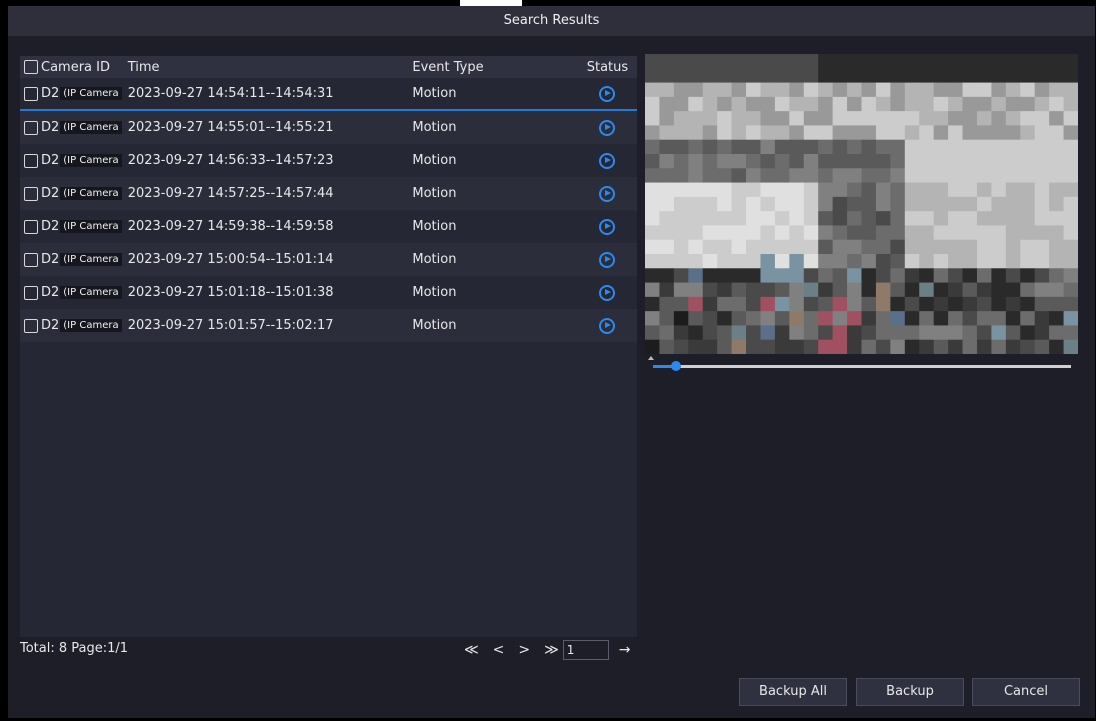 This screenshot has width=1096, height=721. I want to click on page-number-input, so click(585, 650).